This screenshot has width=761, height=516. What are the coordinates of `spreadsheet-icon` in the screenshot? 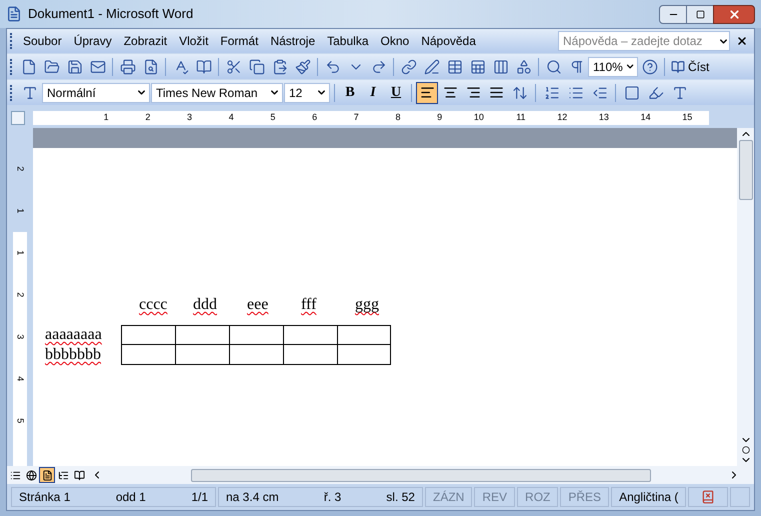 It's located at (478, 66).